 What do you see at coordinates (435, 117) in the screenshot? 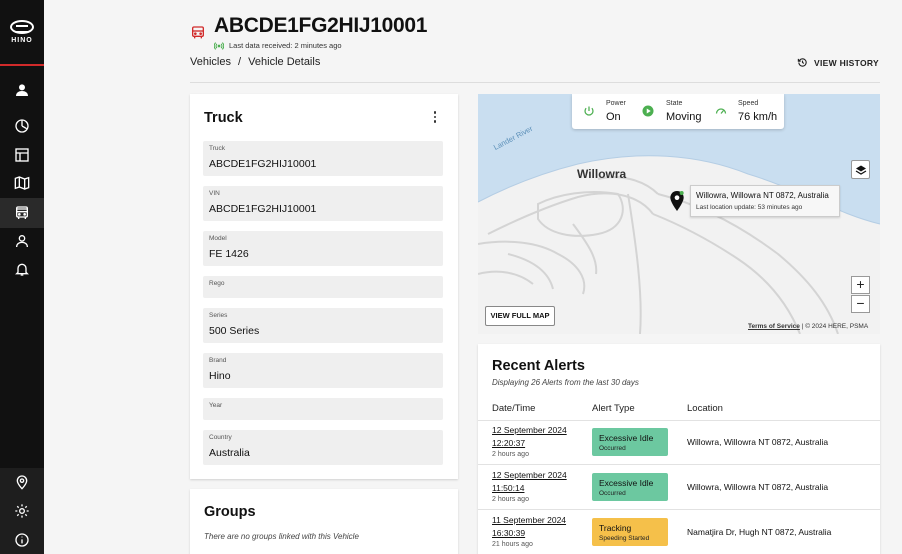
I see `more-options-icon` at bounding box center [435, 117].